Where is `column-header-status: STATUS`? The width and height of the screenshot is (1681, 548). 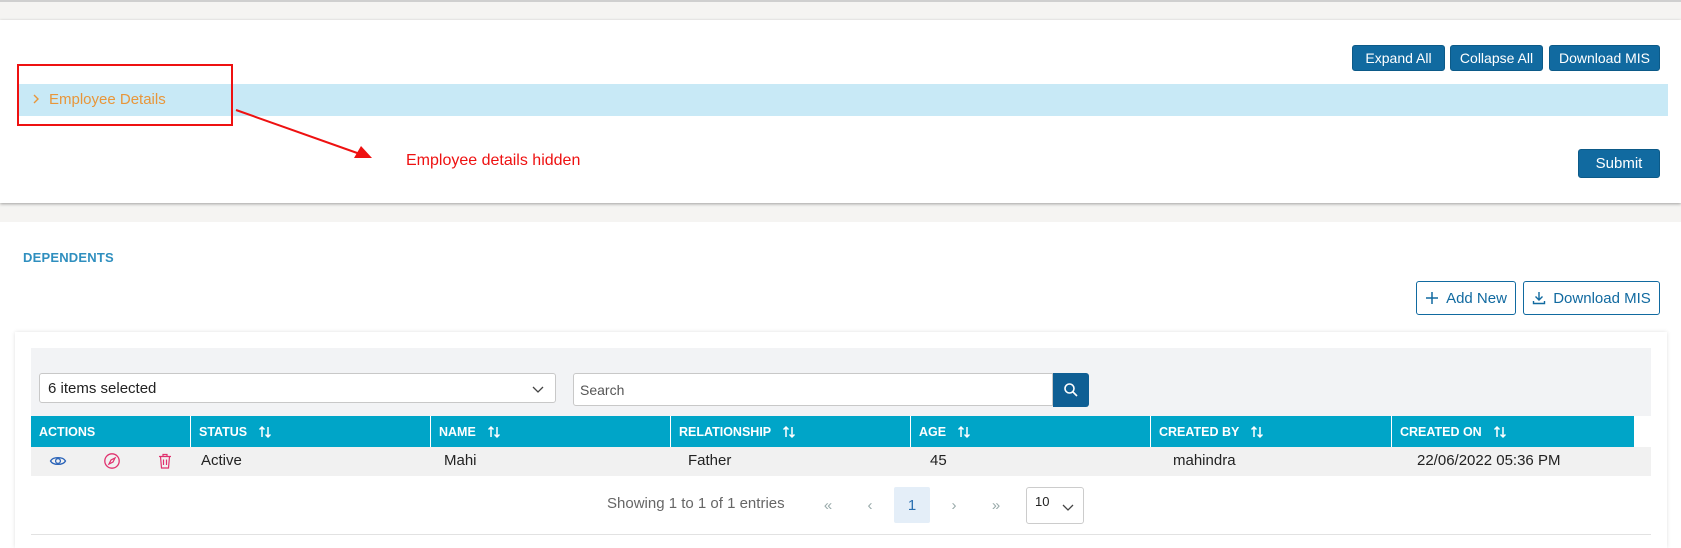
column-header-status: STATUS is located at coordinates (311, 431).